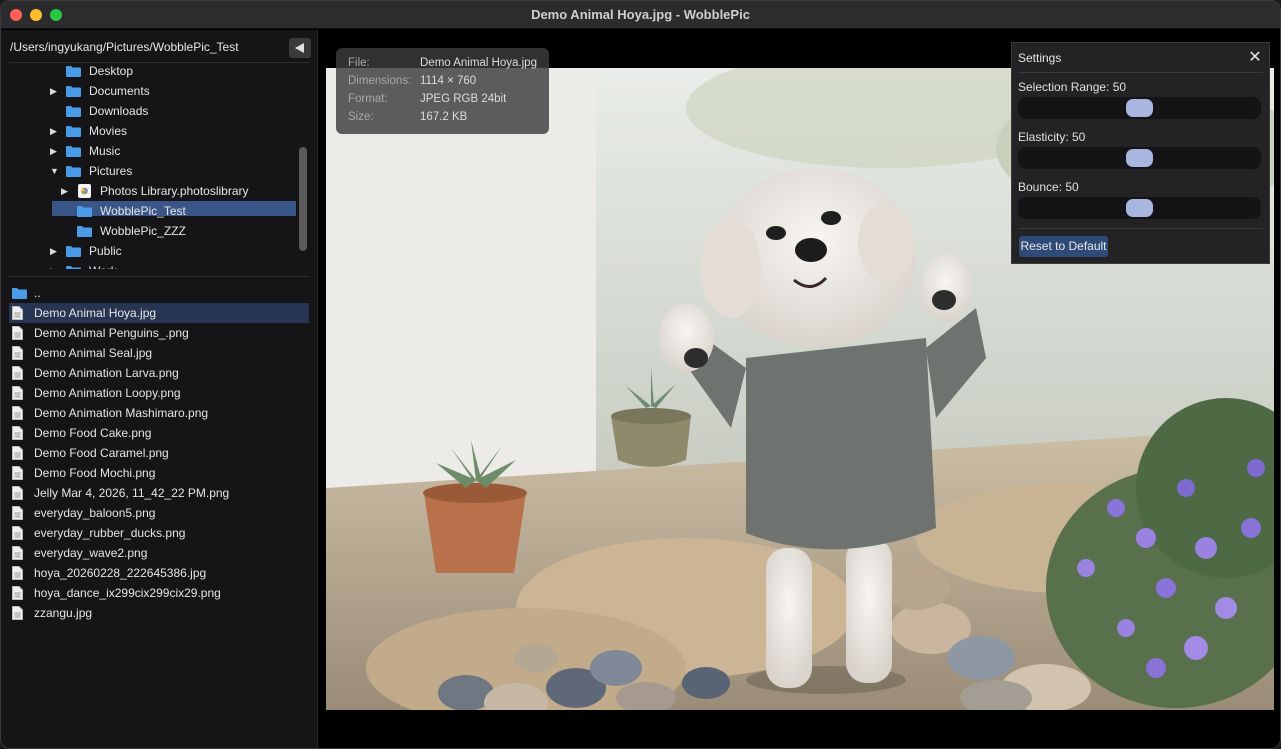 This screenshot has width=1281, height=749. I want to click on info-dimensions-value: 1114 × 760, so click(448, 81).